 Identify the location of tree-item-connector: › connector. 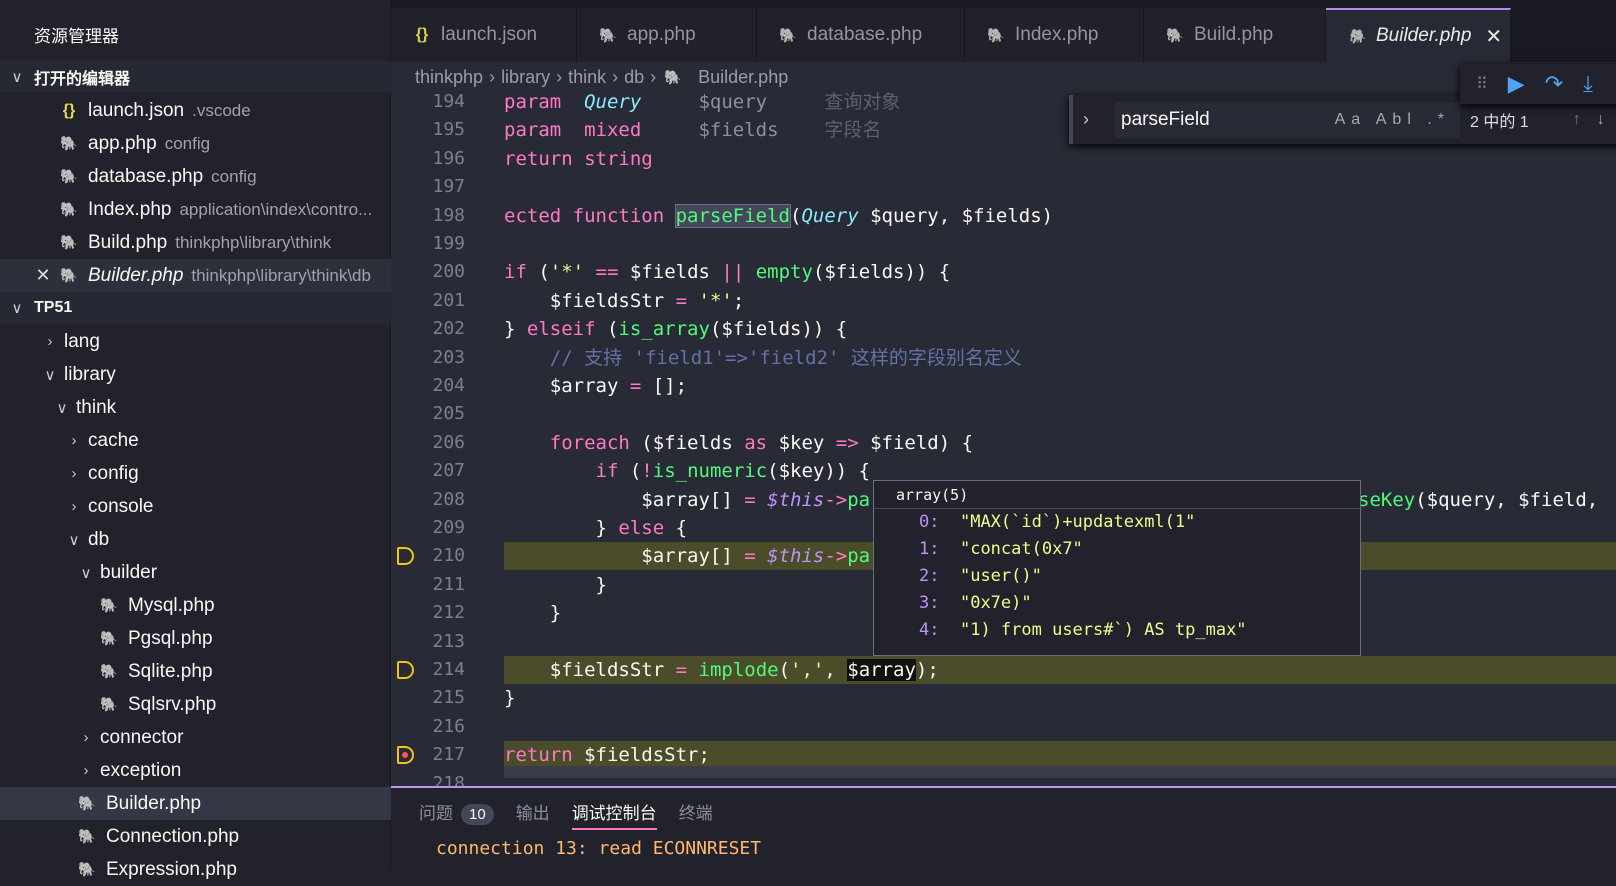
(195, 737).